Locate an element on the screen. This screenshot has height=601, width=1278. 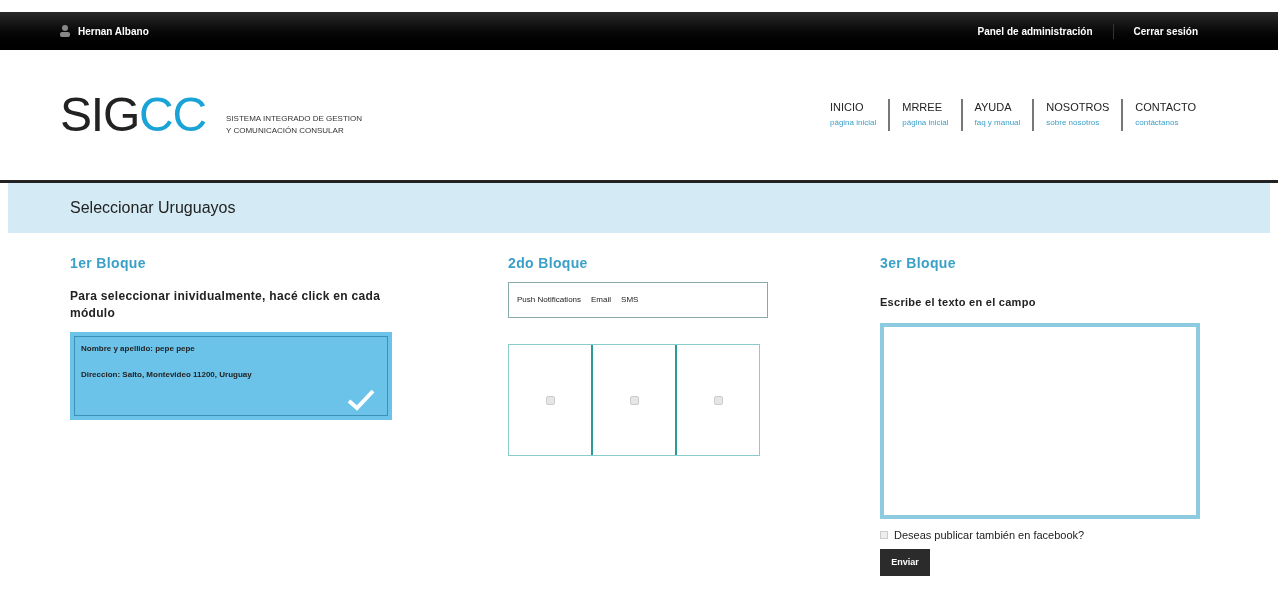
nav-item: MRREE página inicial is located at coordinates (924, 115).